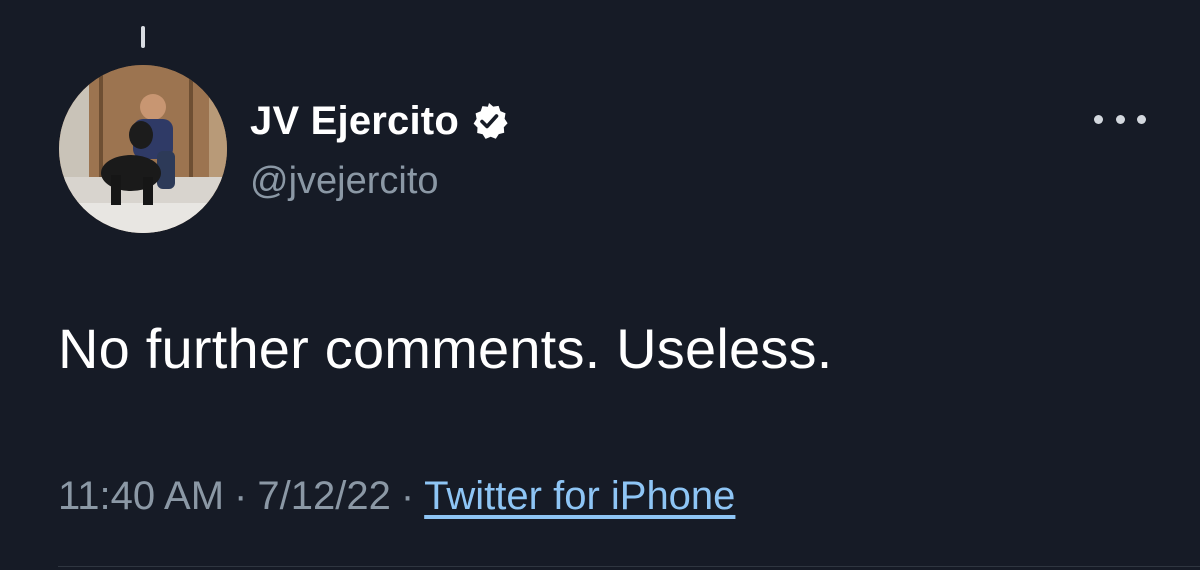 The height and width of the screenshot is (570, 1200). I want to click on tweet-text: No further comments. Useless., so click(445, 348).